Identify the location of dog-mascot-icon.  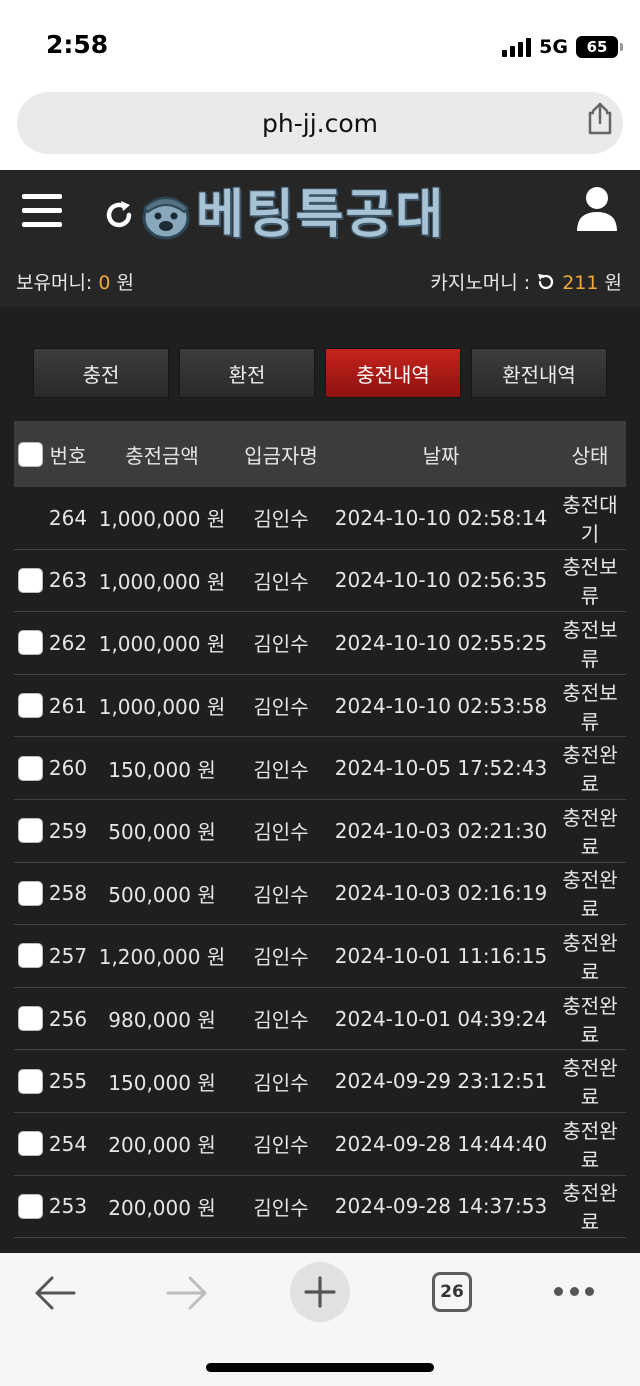
(166, 218).